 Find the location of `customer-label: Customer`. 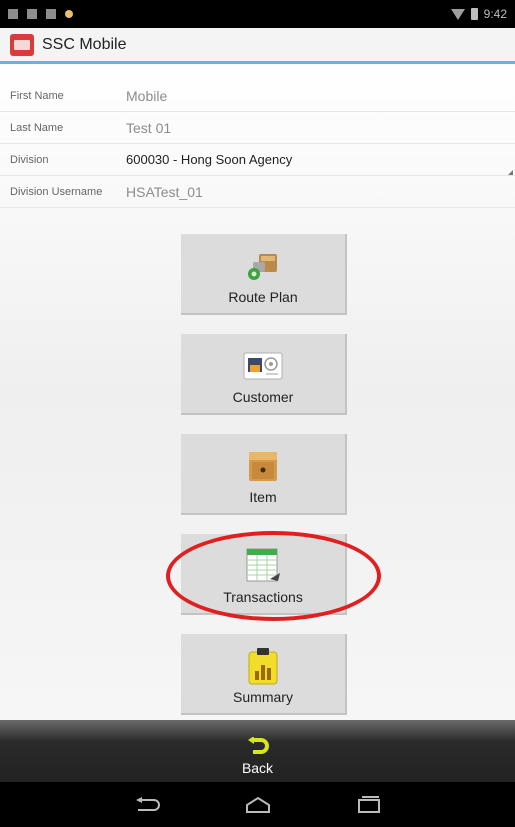

customer-label: Customer is located at coordinates (263, 397).